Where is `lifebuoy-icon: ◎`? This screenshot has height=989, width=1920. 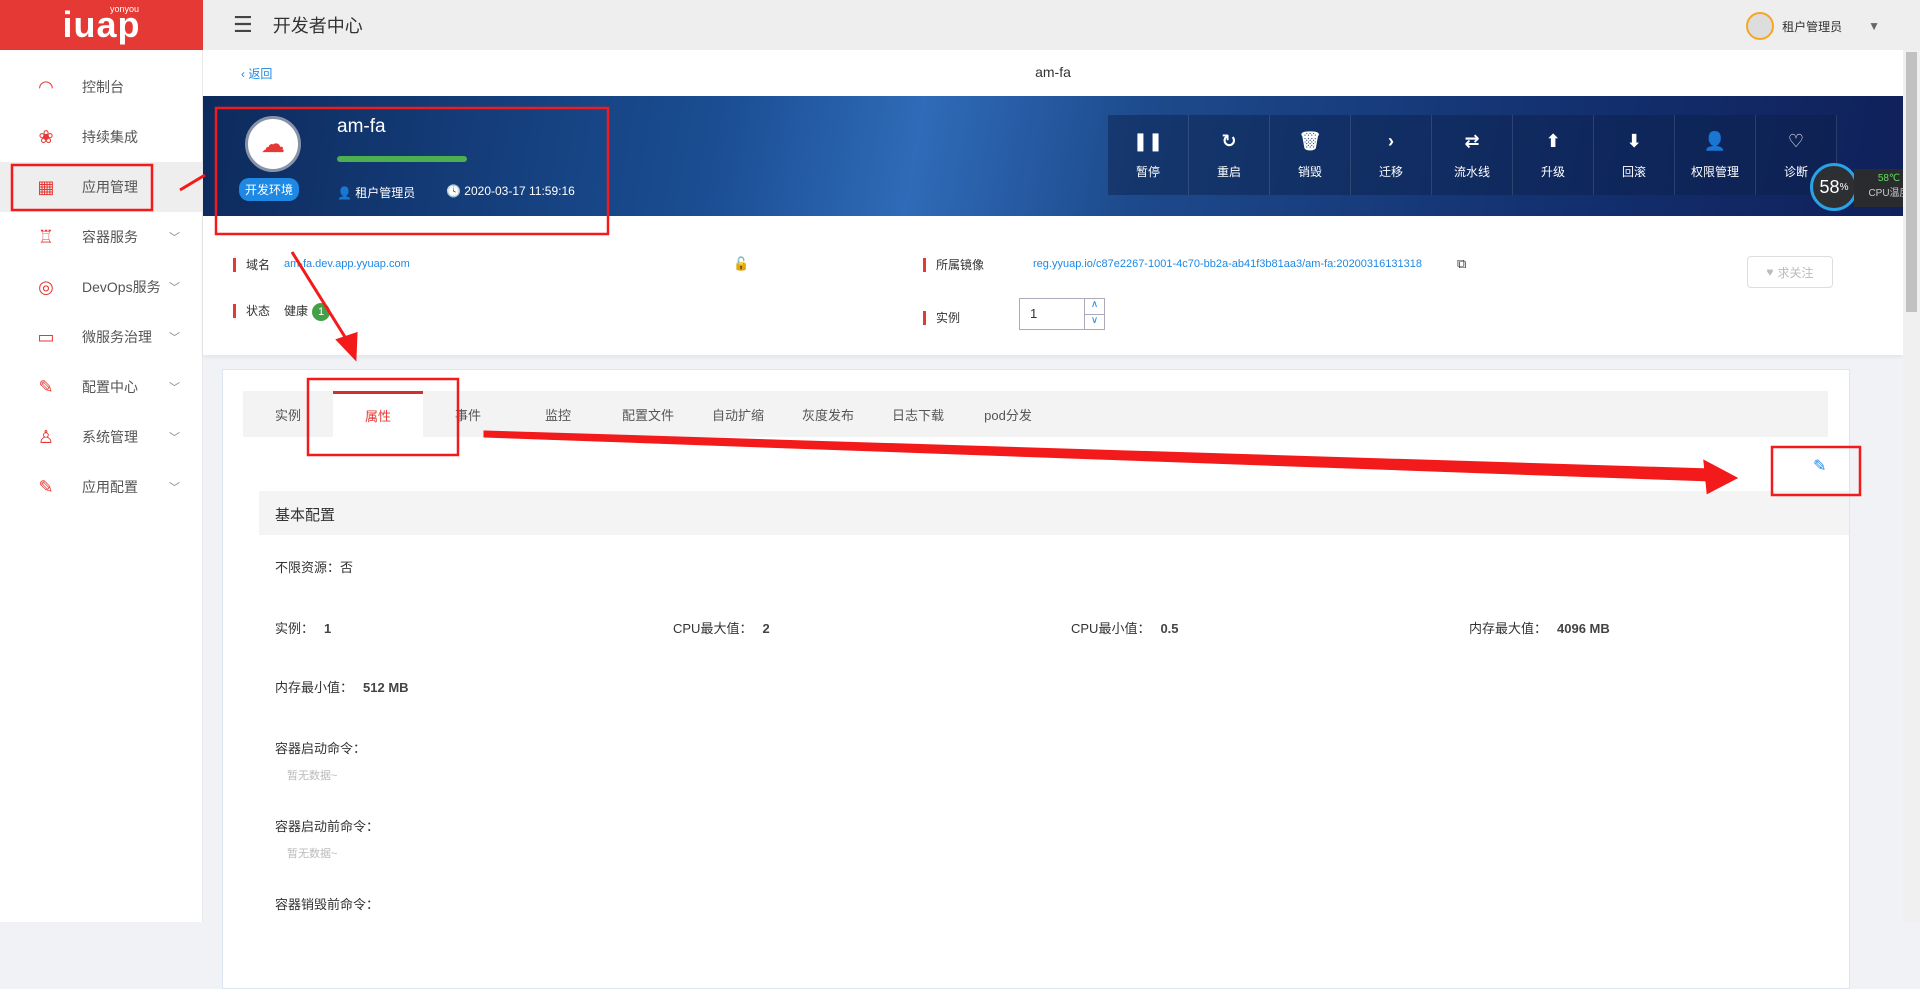 lifebuoy-icon: ◎ is located at coordinates (46, 286).